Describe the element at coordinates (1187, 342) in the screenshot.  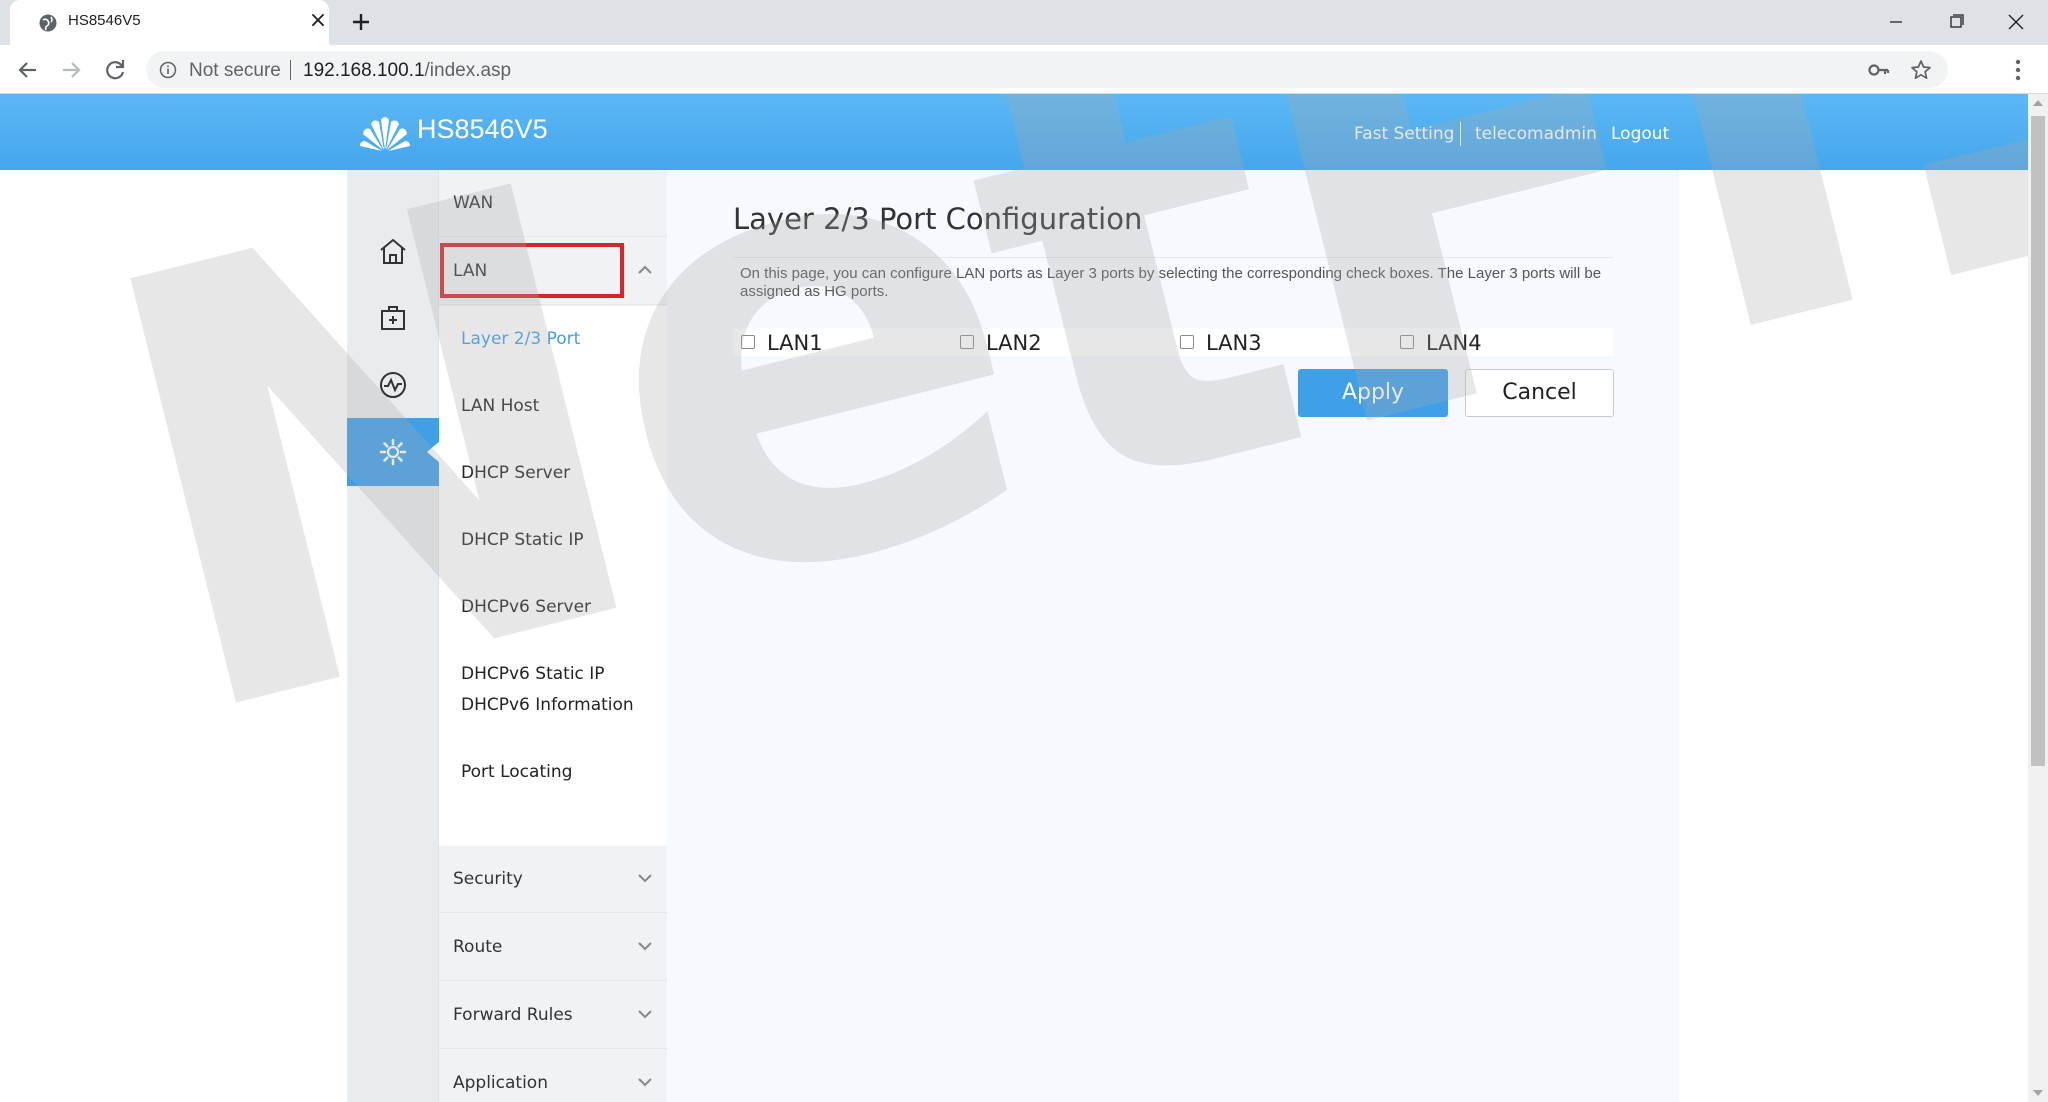
I see `lan3-checkbox` at that location.